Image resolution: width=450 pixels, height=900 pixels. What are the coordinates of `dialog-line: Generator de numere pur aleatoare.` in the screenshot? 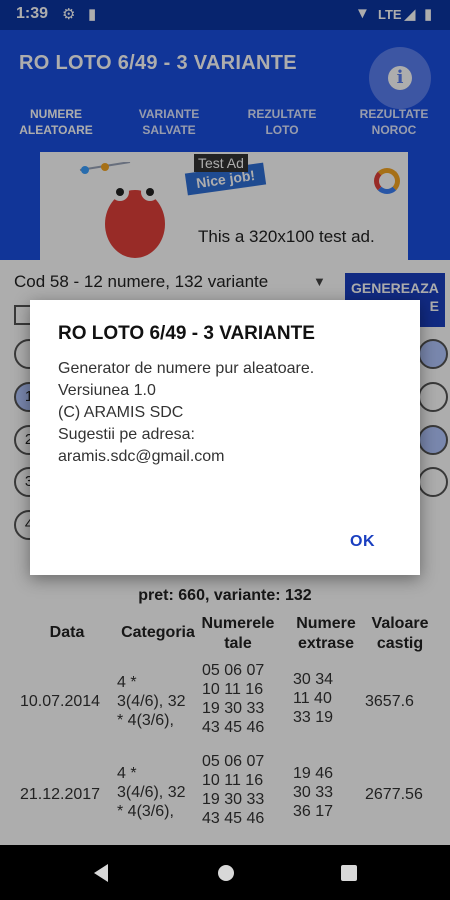 It's located at (186, 368).